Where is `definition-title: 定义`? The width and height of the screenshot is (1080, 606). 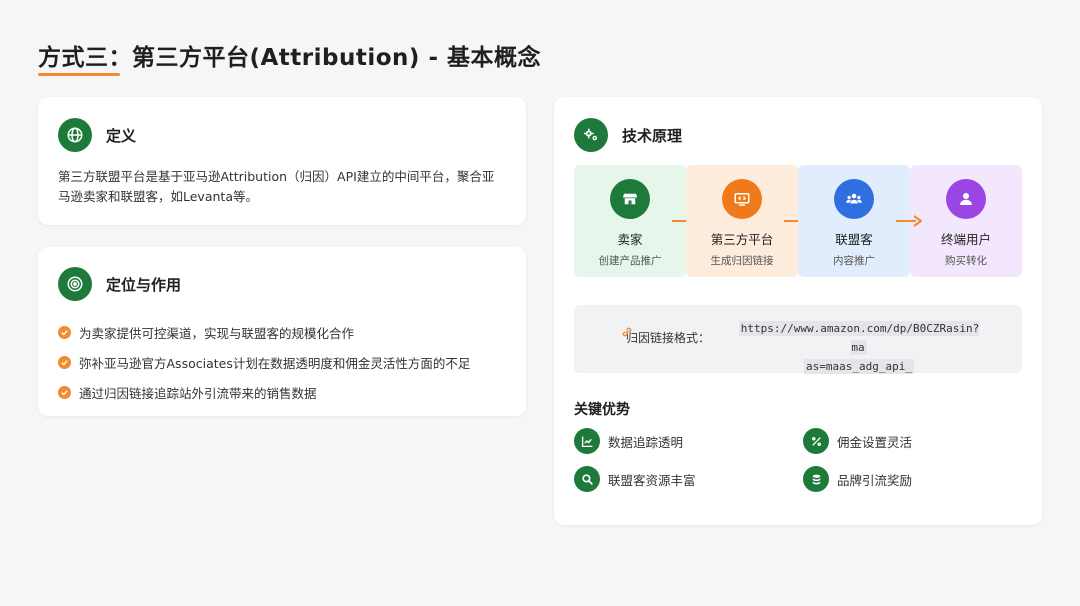 definition-title: 定义 is located at coordinates (121, 135).